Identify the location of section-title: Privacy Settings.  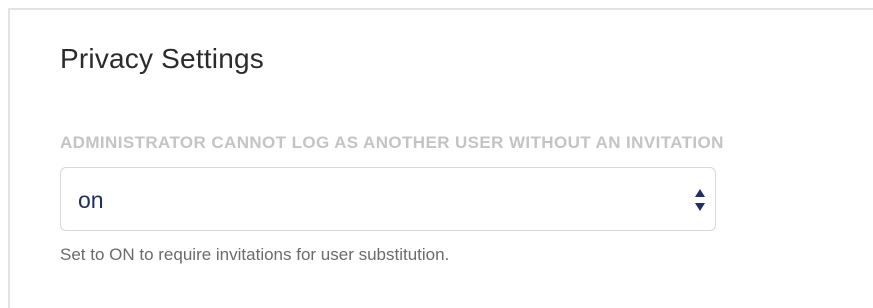
(162, 58).